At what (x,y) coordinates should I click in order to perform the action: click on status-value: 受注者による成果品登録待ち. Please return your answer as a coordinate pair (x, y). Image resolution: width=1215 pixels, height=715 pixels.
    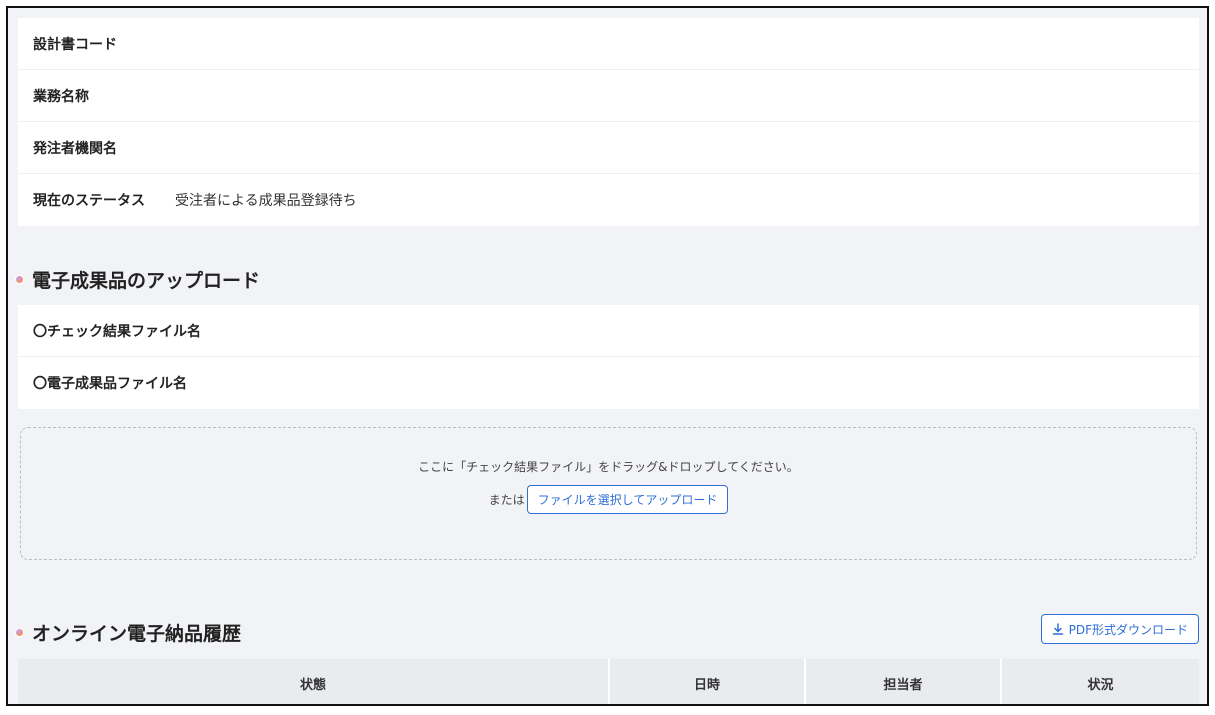
    Looking at the image, I should click on (266, 201).